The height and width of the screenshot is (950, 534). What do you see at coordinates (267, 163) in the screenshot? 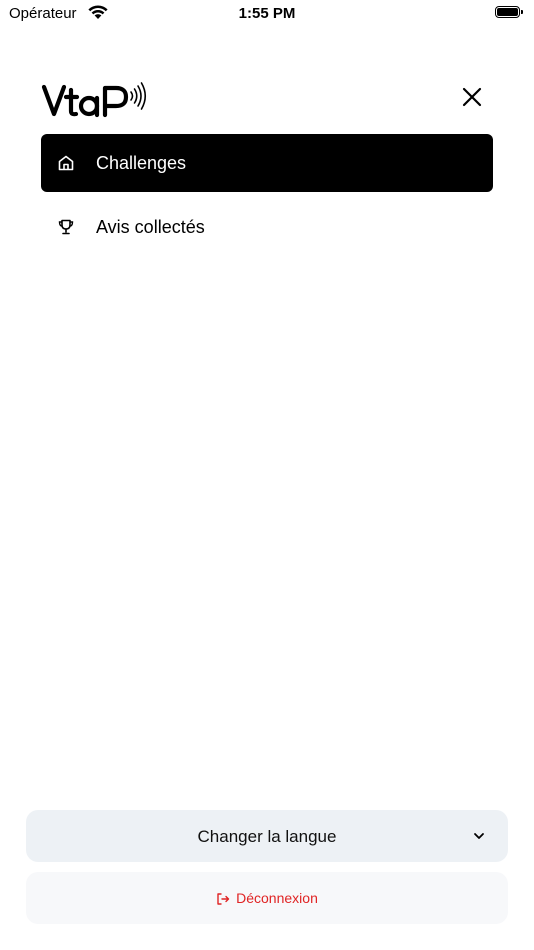
I see `menu-item-challenges: Challenges` at bounding box center [267, 163].